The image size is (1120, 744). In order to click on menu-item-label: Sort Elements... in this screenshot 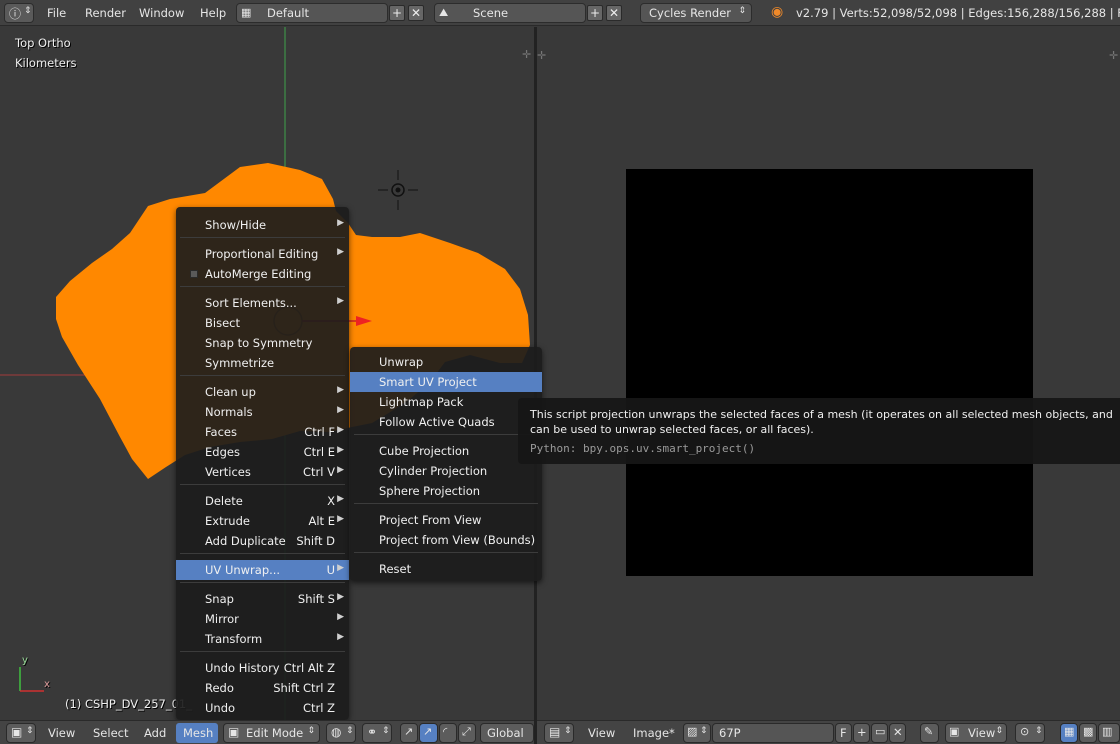, I will do `click(251, 303)`.